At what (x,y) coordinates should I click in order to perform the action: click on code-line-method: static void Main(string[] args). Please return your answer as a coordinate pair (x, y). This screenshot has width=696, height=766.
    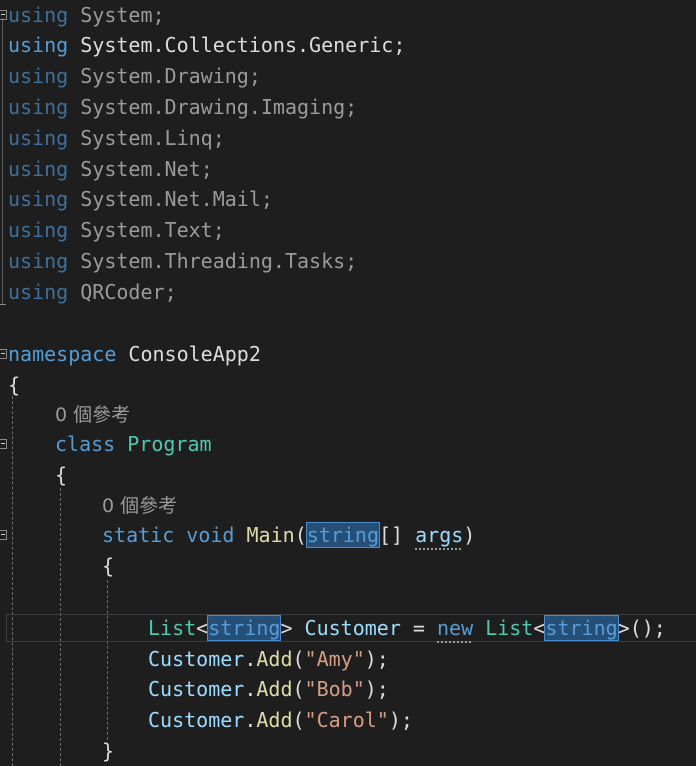
    Looking at the image, I should click on (237, 535).